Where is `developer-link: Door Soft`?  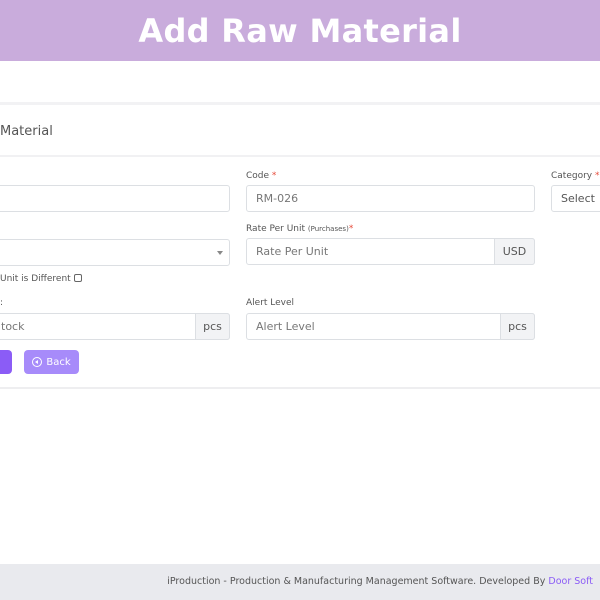
developer-link: Door Soft is located at coordinates (570, 581).